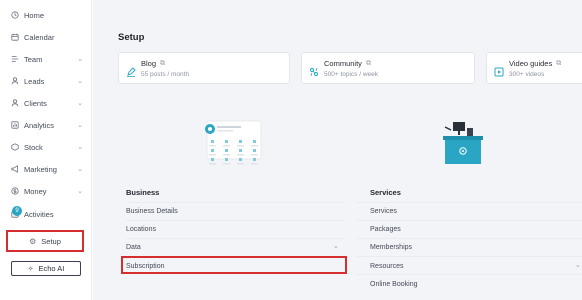 The height and width of the screenshot is (300, 582). Describe the element at coordinates (33, 241) in the screenshot. I see `gear-icon: ⚙` at that location.